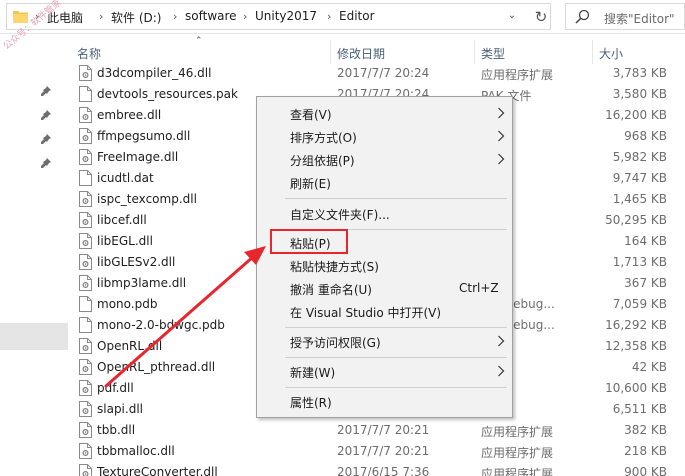 This screenshot has height=476, width=685. Describe the element at coordinates (120, 409) in the screenshot. I see `file-name: slapi.dll` at that location.